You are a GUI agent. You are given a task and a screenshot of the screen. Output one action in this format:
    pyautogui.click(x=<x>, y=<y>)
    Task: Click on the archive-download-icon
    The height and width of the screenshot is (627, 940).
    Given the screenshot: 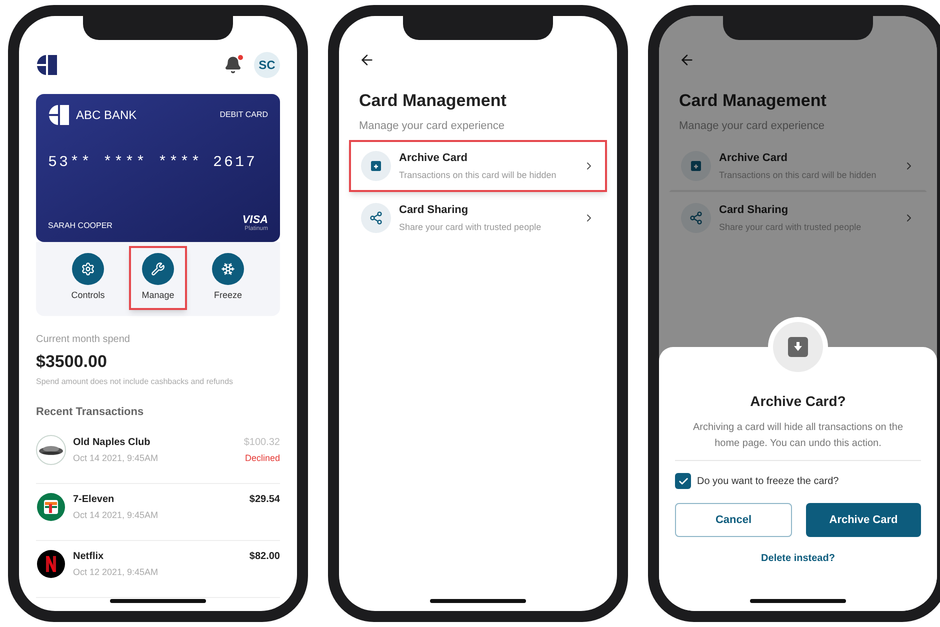 What is the action you would take?
    pyautogui.click(x=798, y=347)
    